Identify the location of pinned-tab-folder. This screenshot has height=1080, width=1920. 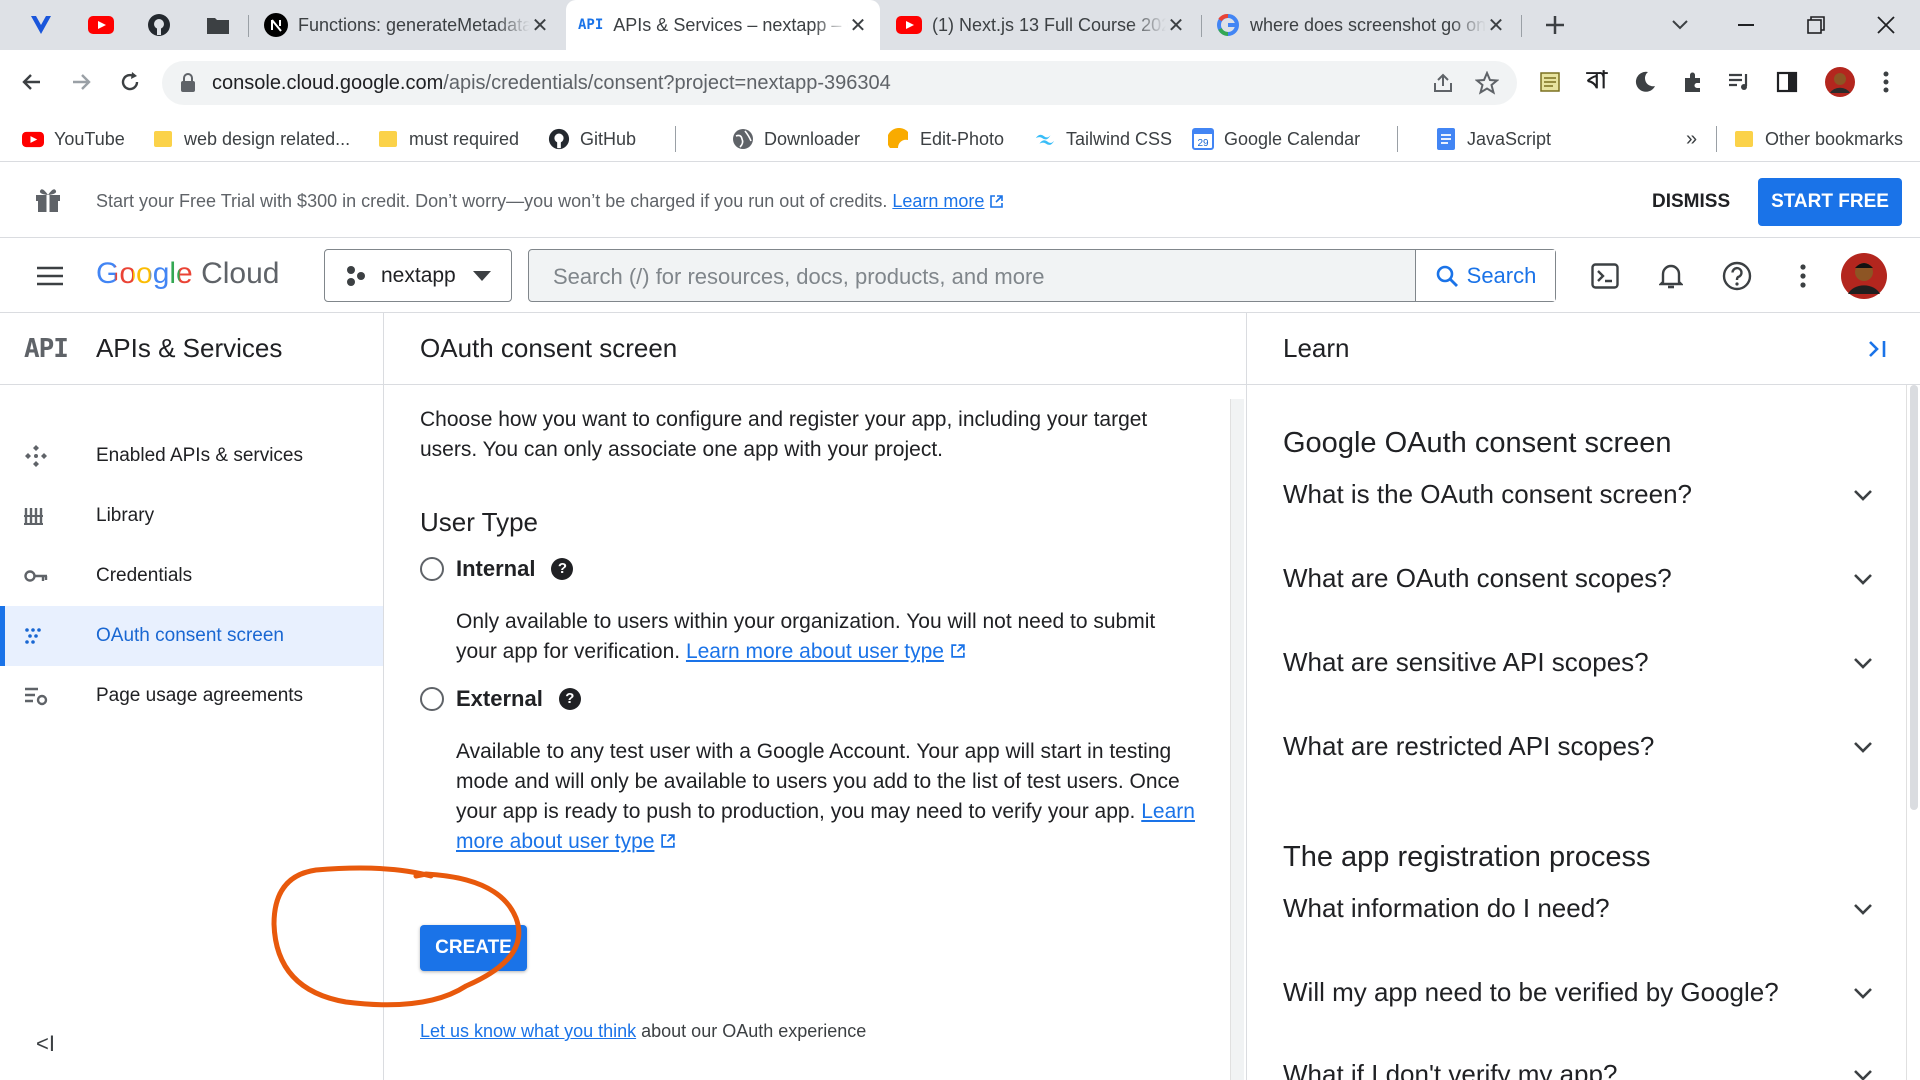
(218, 25).